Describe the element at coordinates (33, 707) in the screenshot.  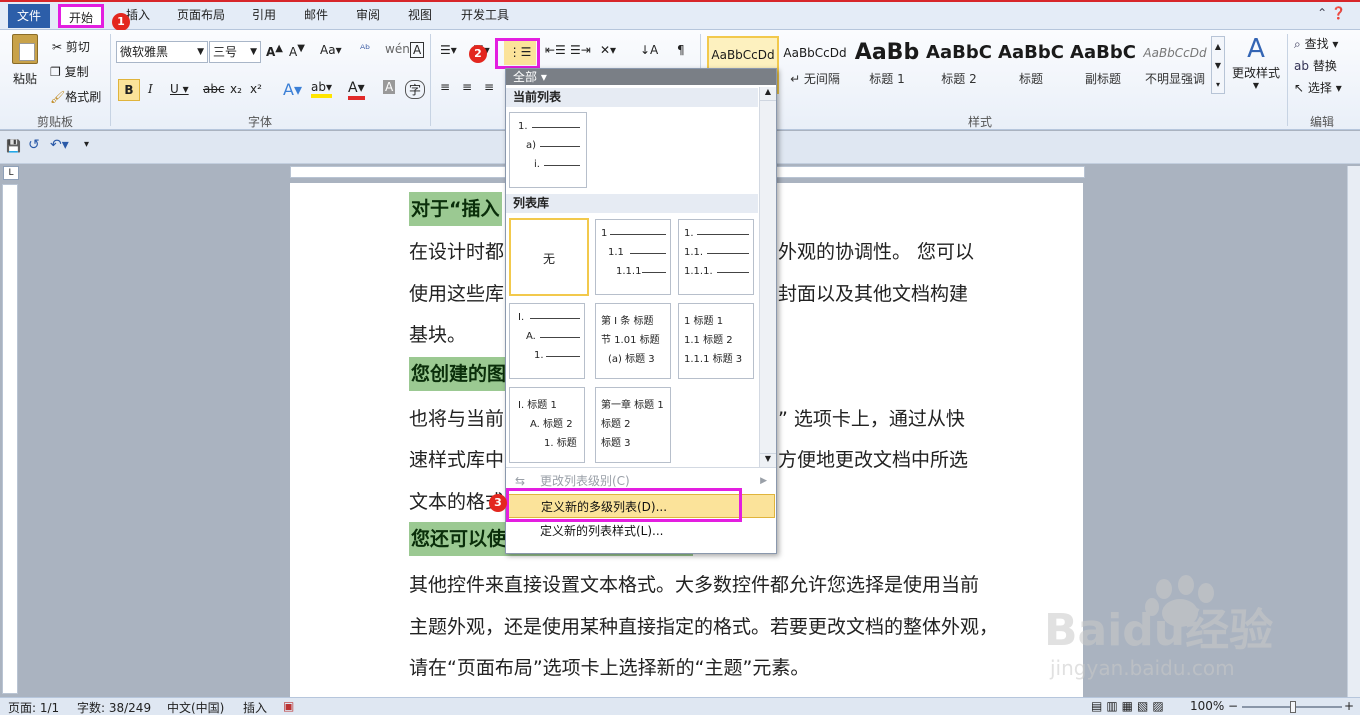
I see `page-count: 页面: 1/1` at that location.